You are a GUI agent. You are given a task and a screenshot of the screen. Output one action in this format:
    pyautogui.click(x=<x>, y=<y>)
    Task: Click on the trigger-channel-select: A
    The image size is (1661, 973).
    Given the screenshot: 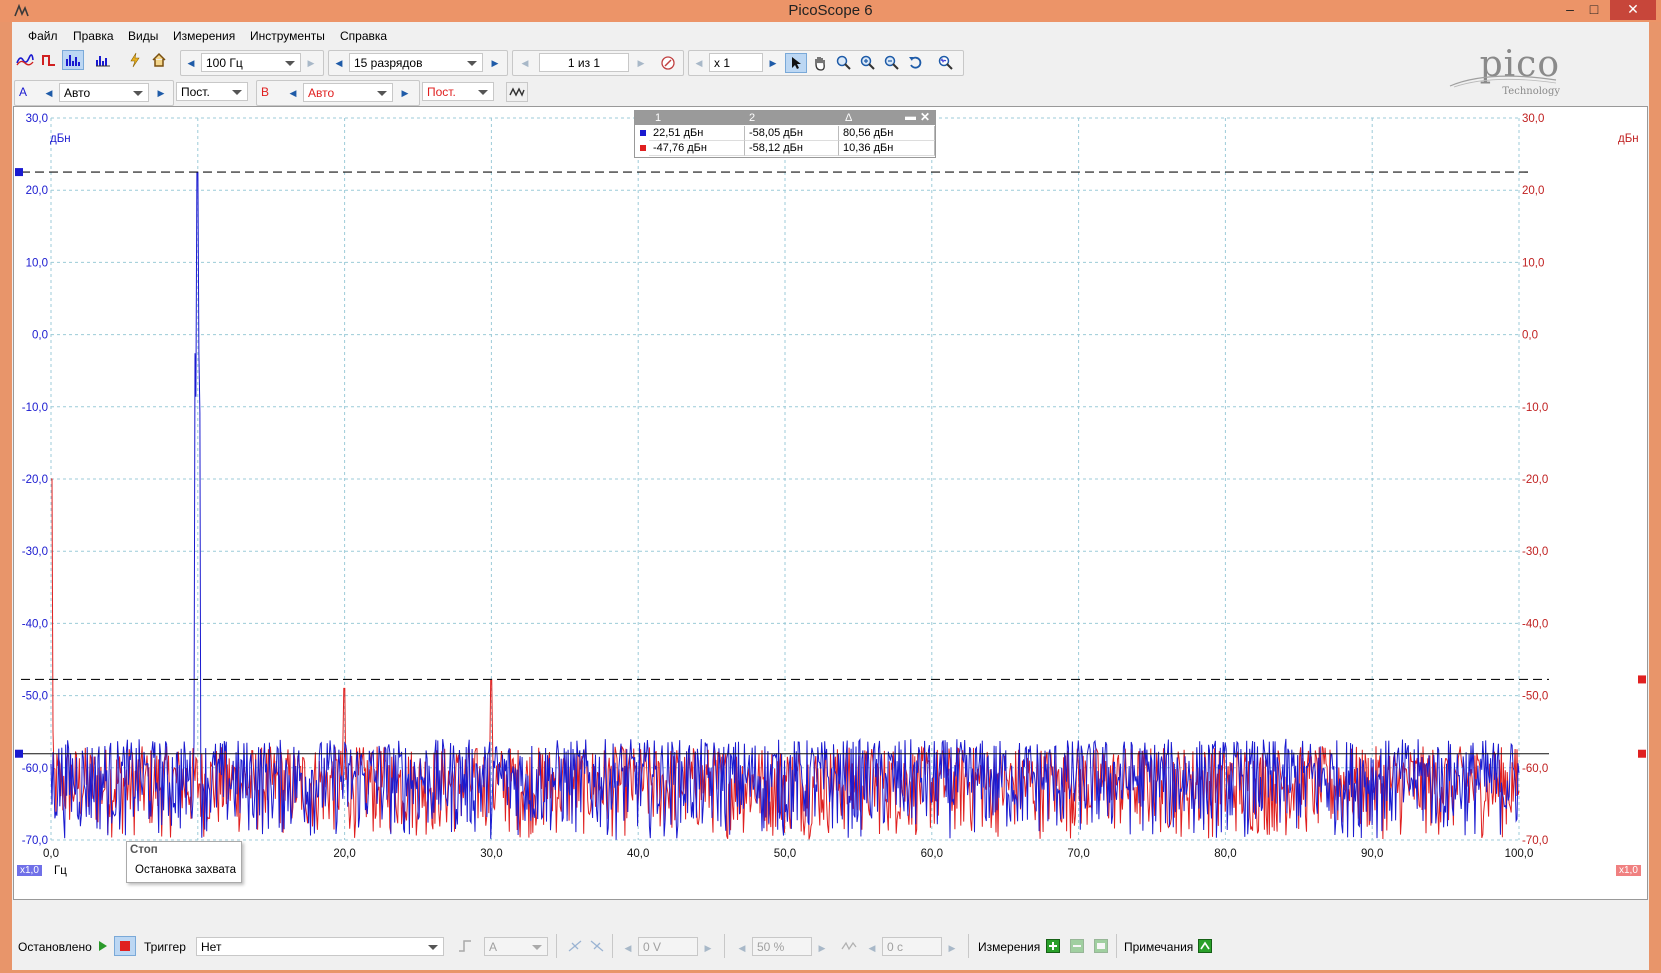 What is the action you would take?
    pyautogui.click(x=516, y=946)
    